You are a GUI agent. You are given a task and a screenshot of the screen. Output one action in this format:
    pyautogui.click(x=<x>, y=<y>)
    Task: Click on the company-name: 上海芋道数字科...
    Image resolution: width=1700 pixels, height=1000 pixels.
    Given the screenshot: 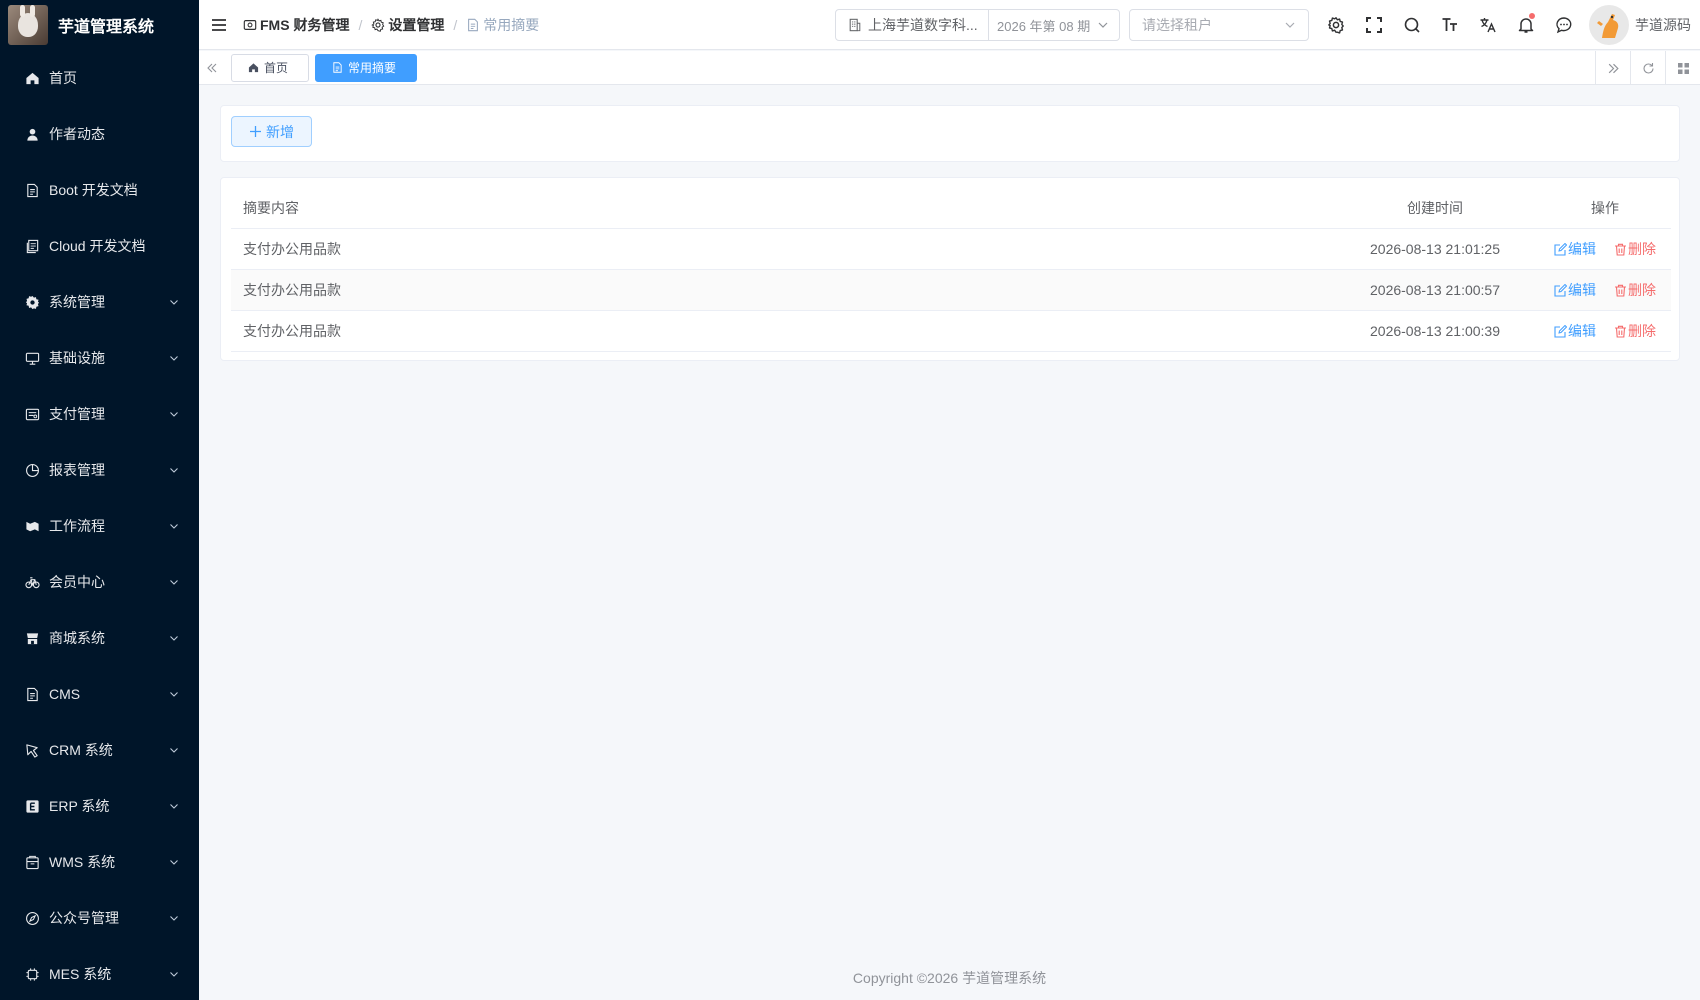 What is the action you would take?
    pyautogui.click(x=923, y=25)
    